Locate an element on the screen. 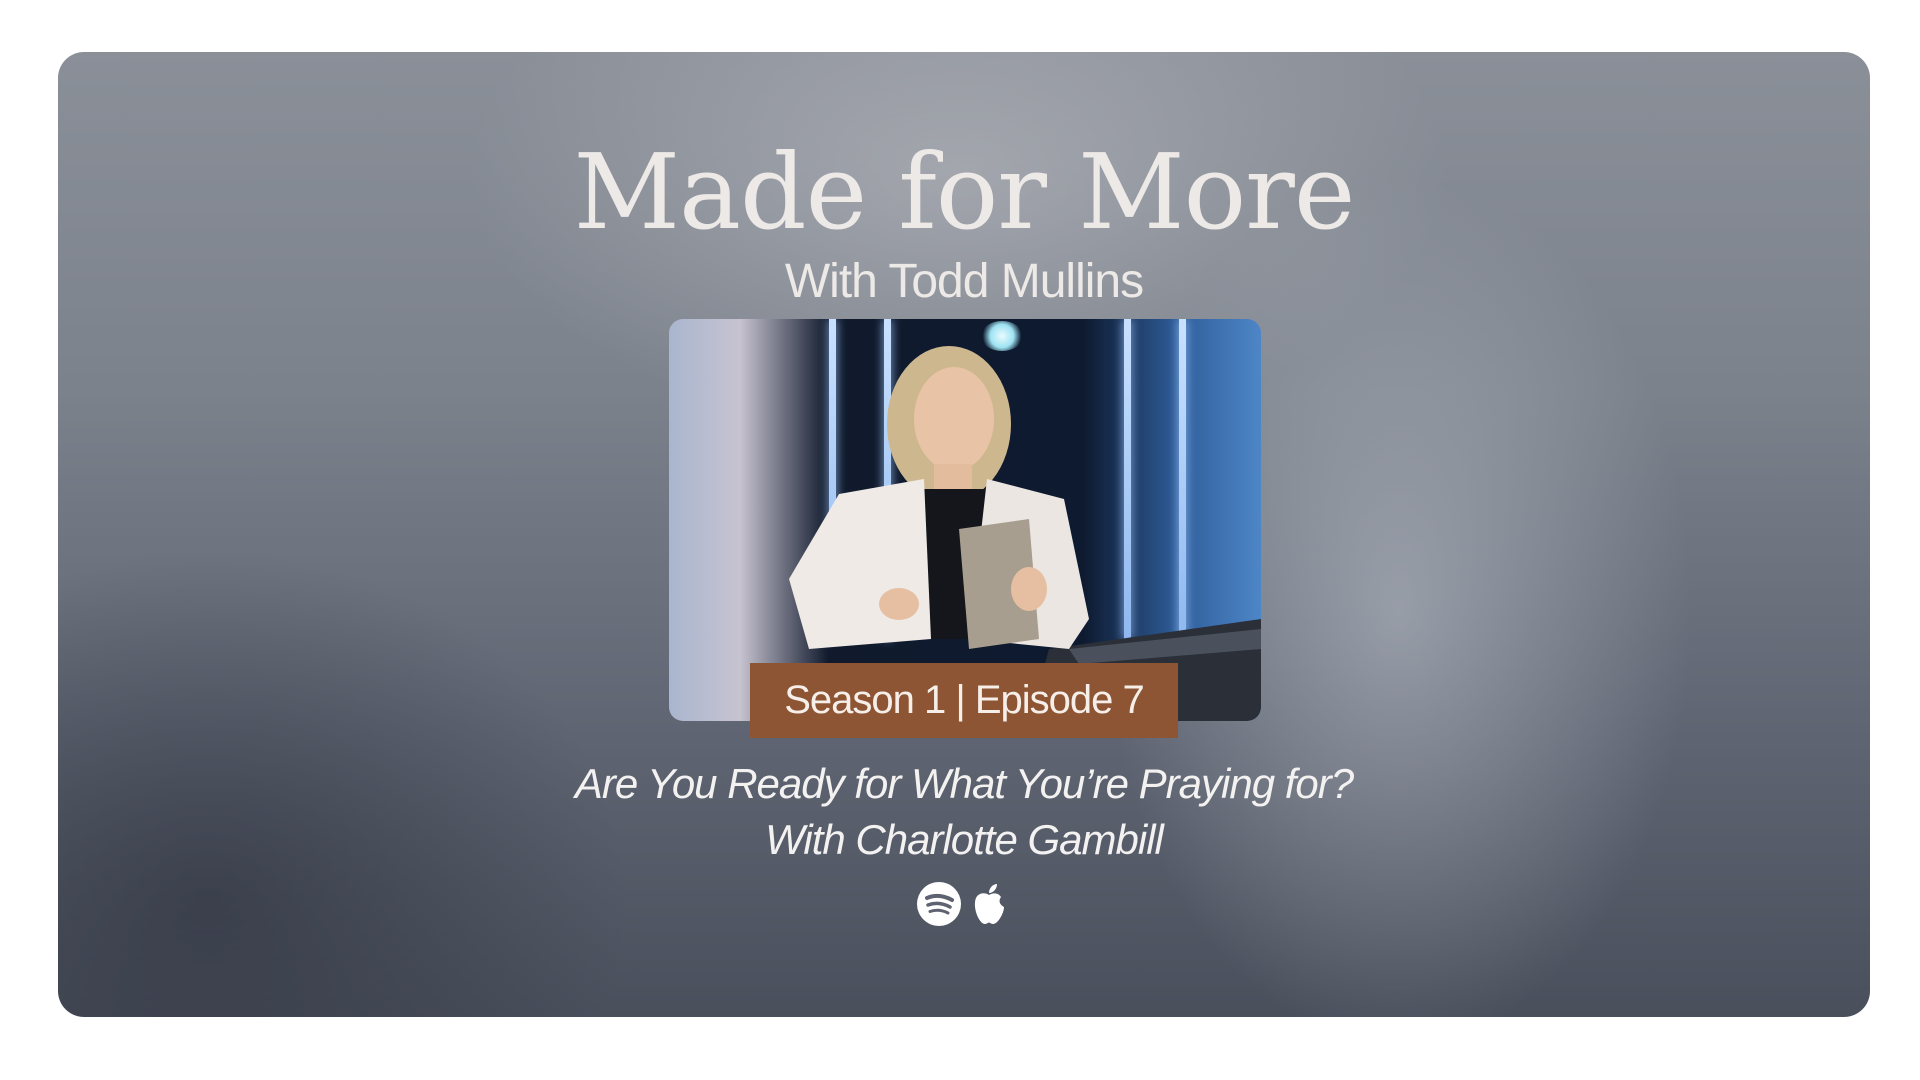 The height and width of the screenshot is (1080, 1920). season-episode-badge: Season 1 | Episode 7 is located at coordinates (964, 700).